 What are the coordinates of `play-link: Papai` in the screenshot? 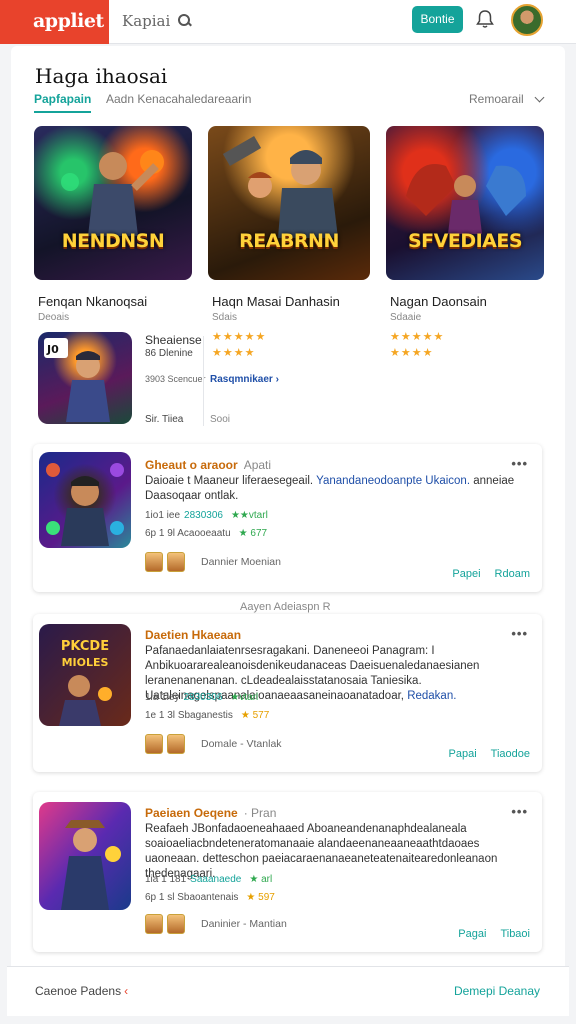 It's located at (463, 754).